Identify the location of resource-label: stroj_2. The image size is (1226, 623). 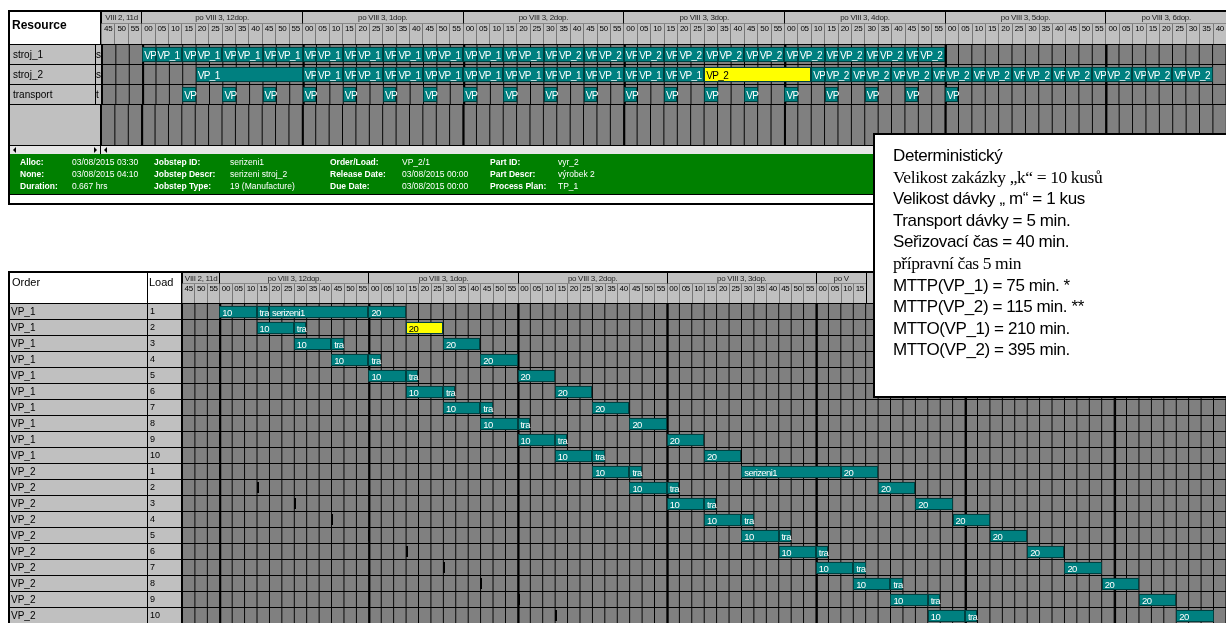
(53, 74).